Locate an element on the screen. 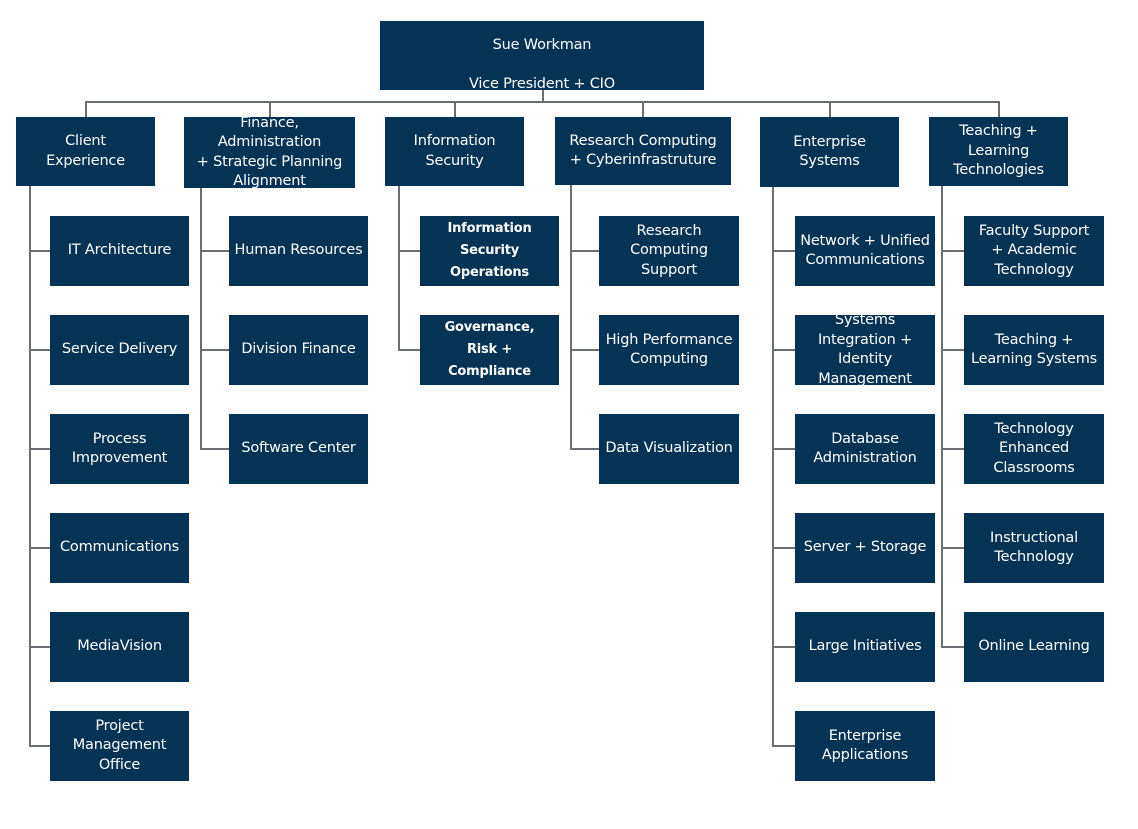  division-1-unit-6-node: Project Management Office is located at coordinates (119, 746).